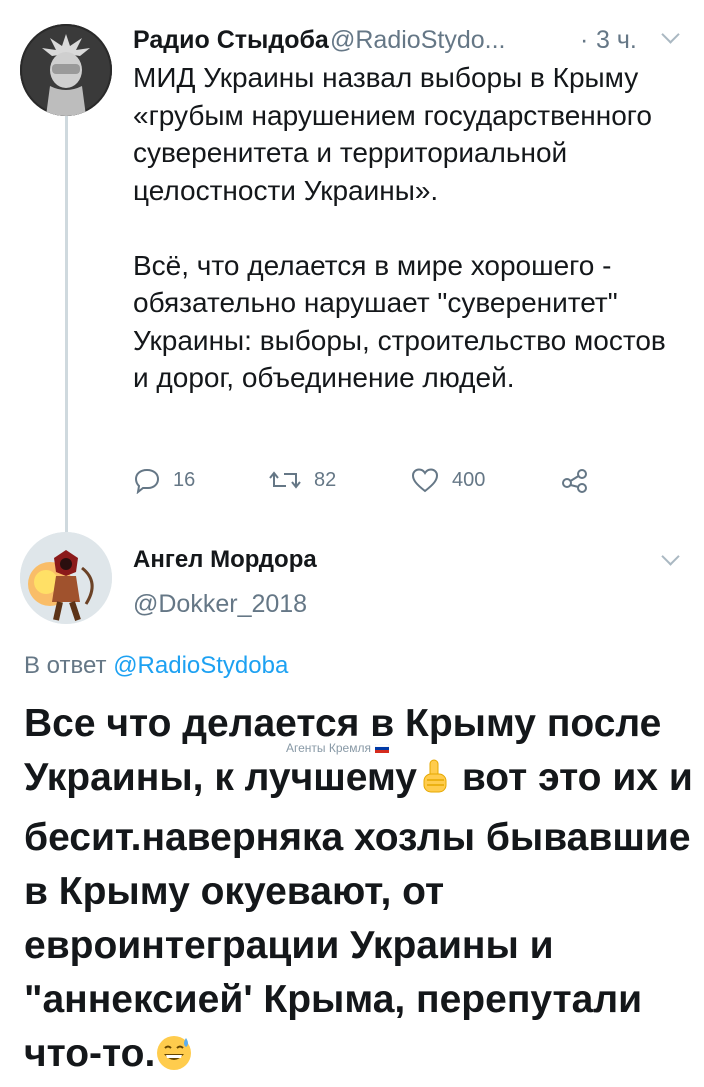  What do you see at coordinates (425, 480) in the screenshot?
I see `like-icon` at bounding box center [425, 480].